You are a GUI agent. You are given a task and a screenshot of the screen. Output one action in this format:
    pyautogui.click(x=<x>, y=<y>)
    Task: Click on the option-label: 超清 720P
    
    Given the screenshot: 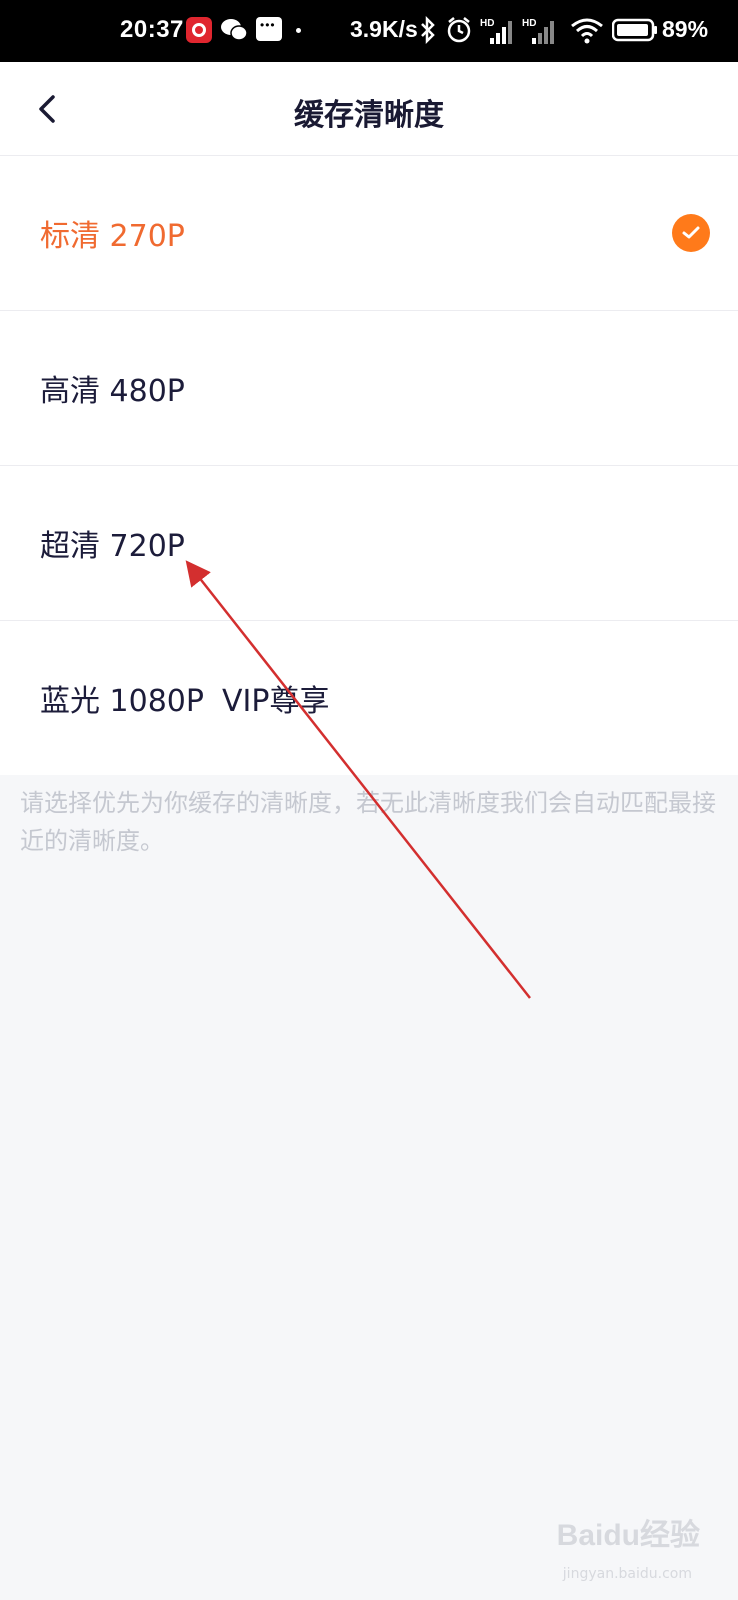 What is the action you would take?
    pyautogui.click(x=112, y=546)
    